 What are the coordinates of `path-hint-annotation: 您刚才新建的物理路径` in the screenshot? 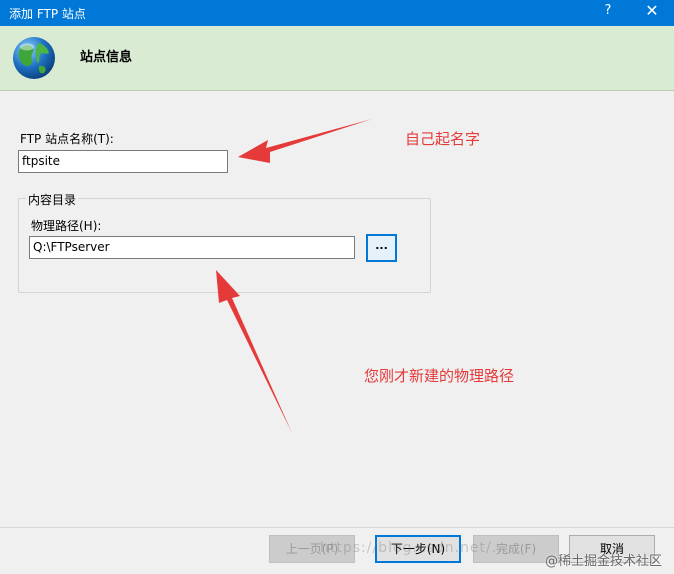 It's located at (439, 376).